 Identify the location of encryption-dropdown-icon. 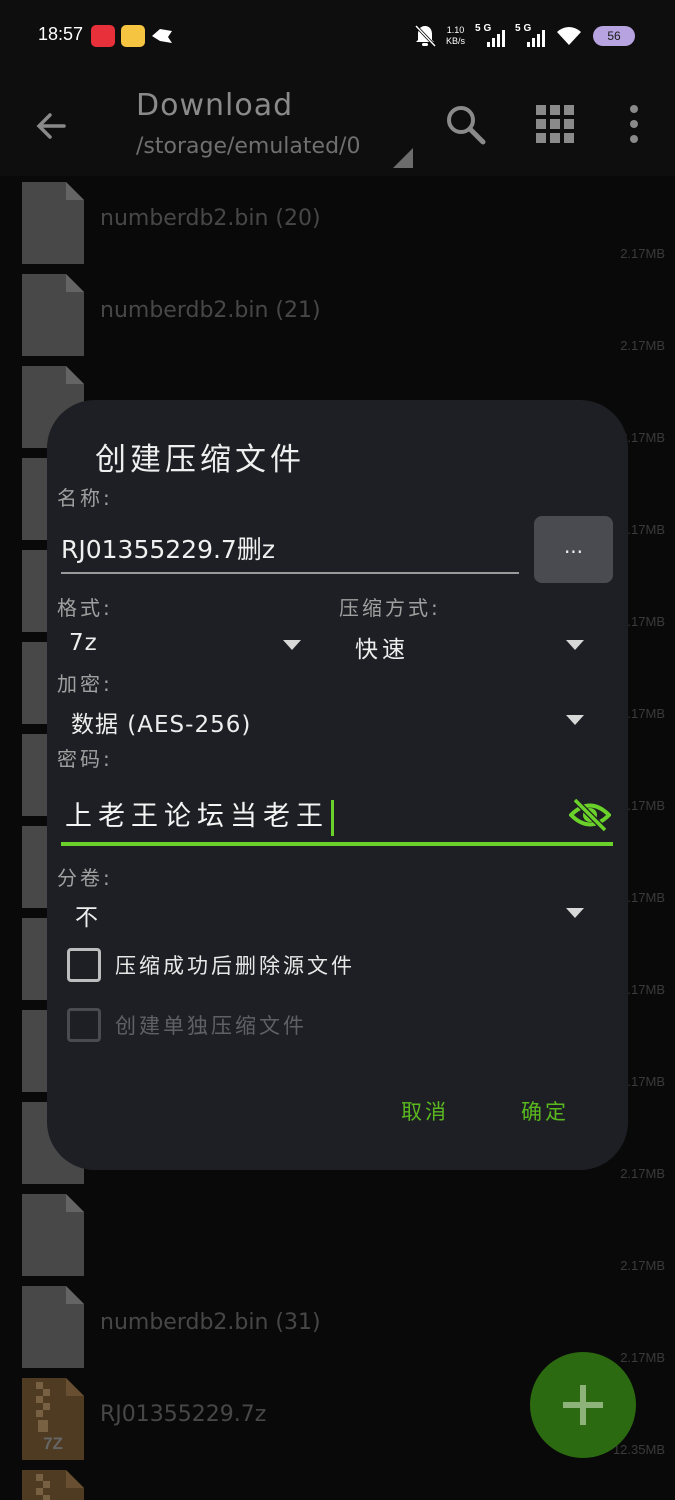
(575, 720).